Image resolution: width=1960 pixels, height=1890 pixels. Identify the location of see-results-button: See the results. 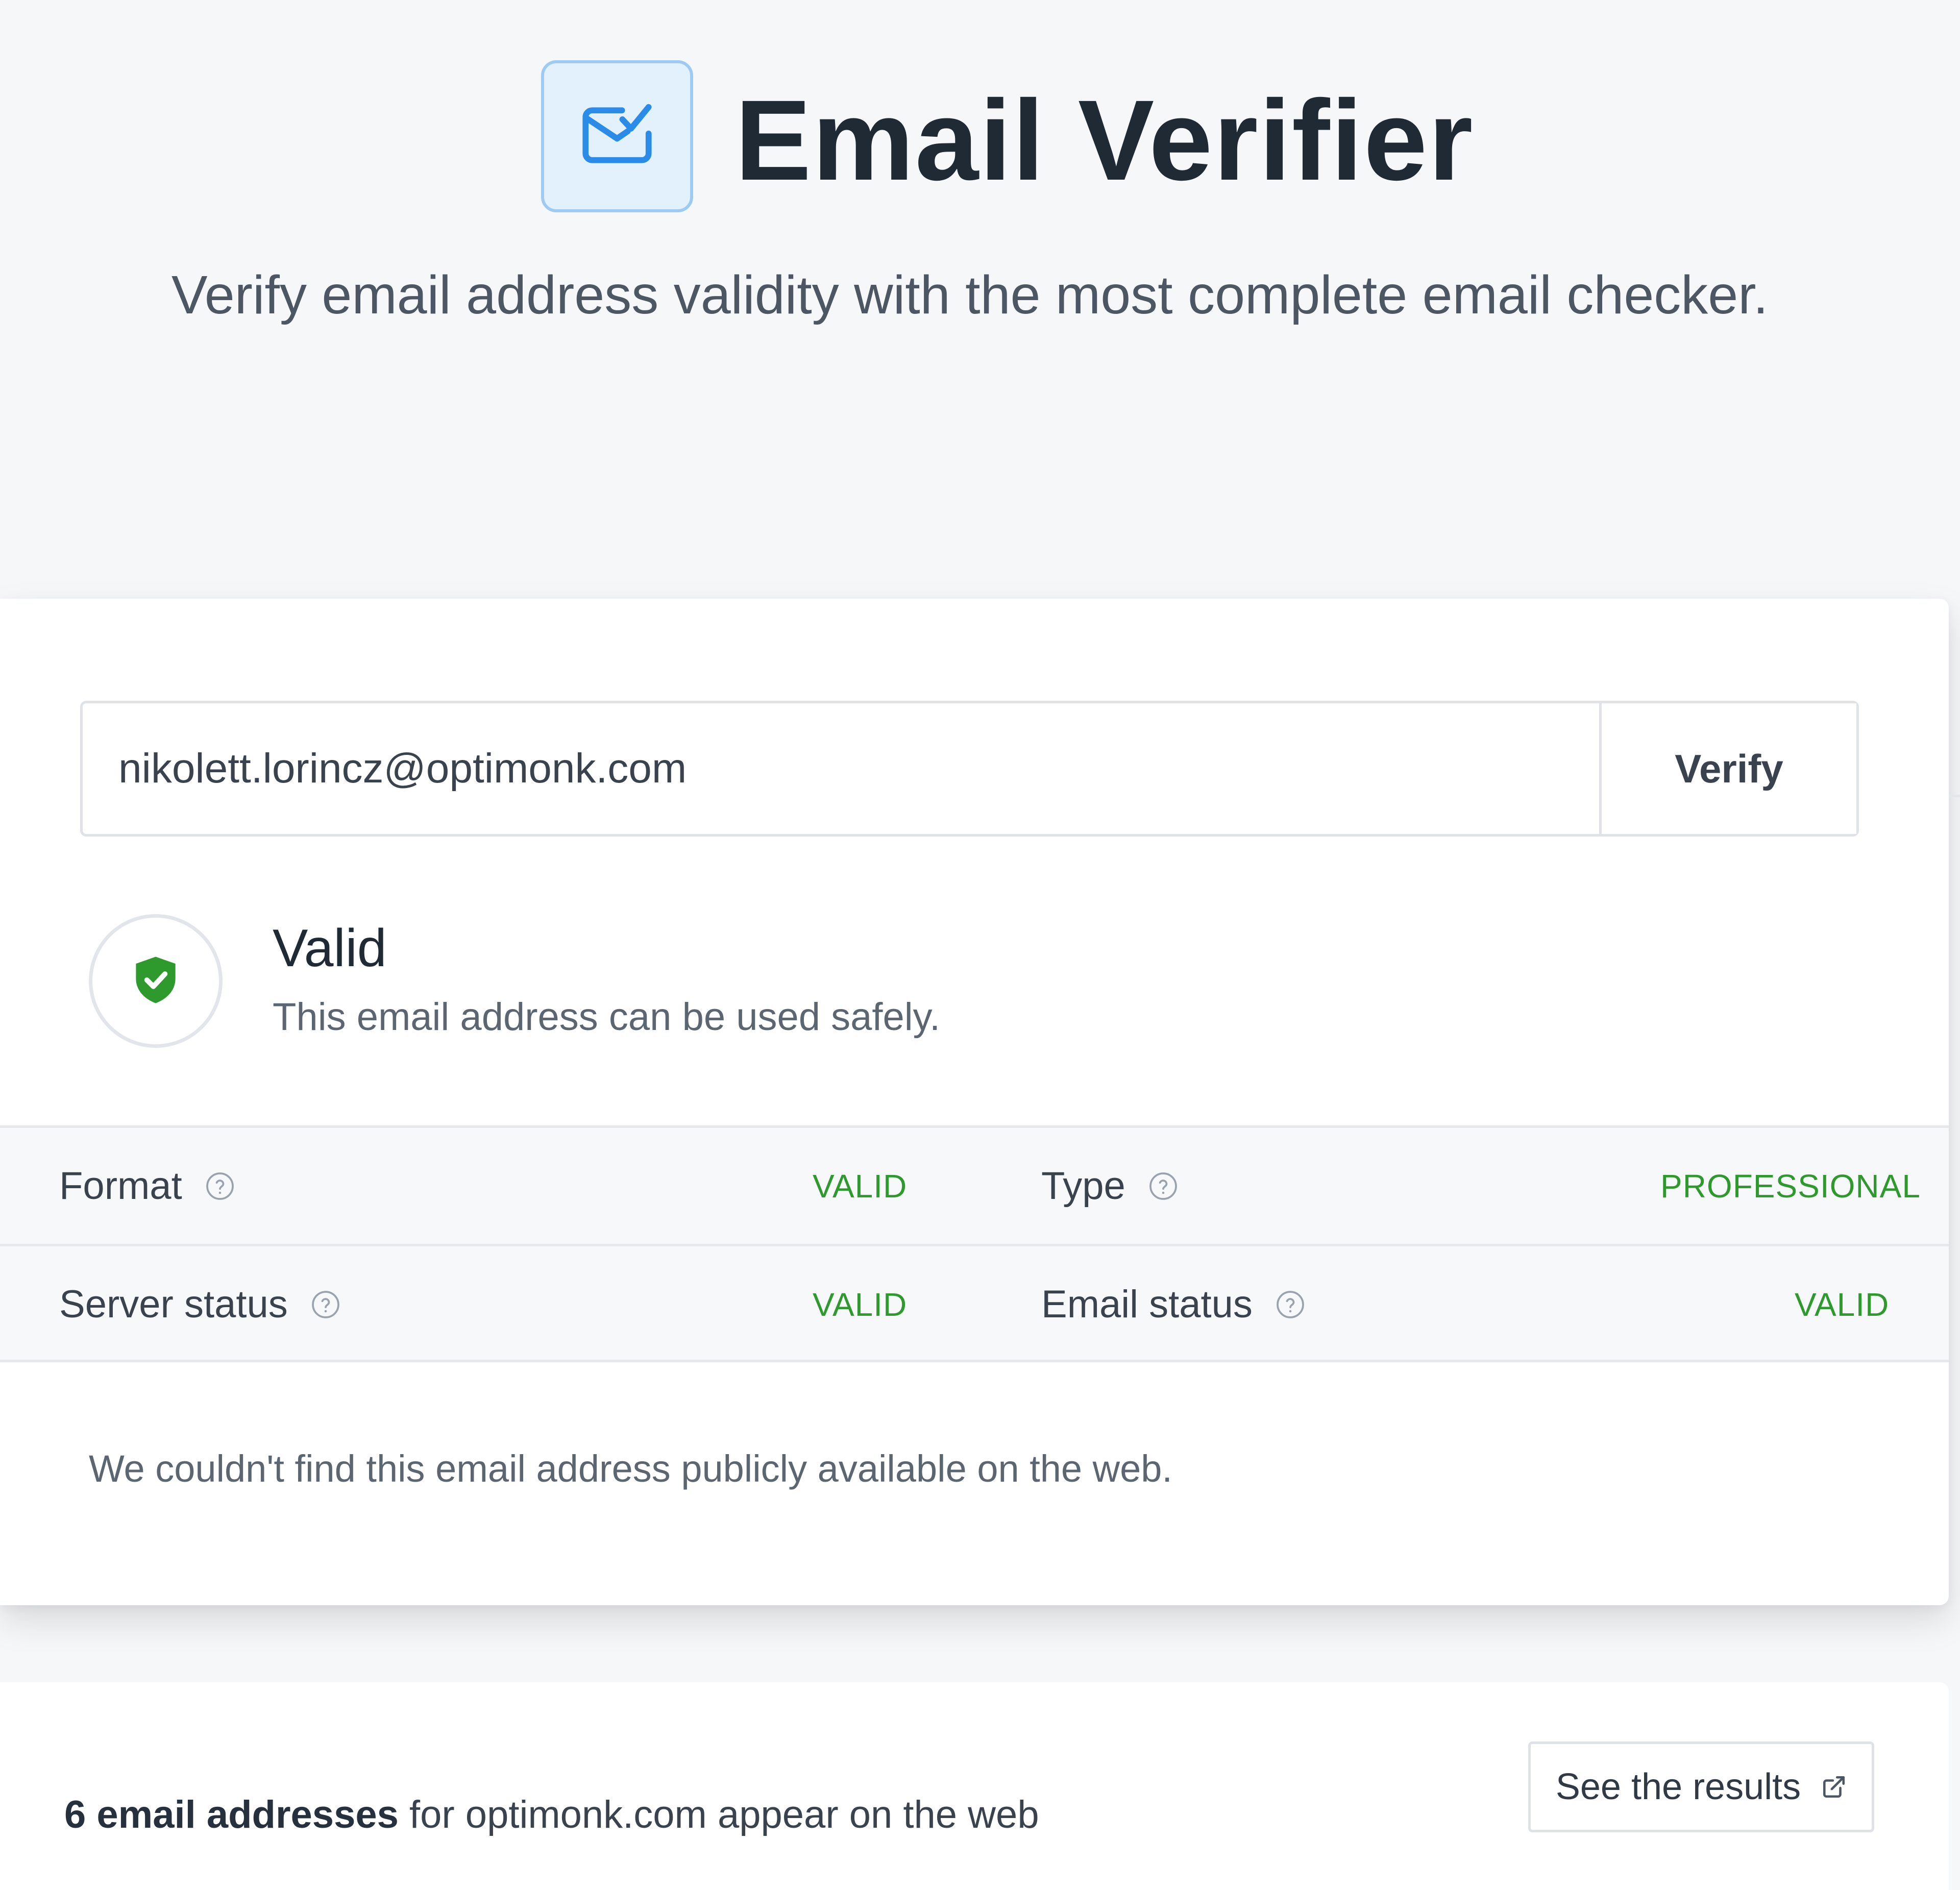
(1701, 1786).